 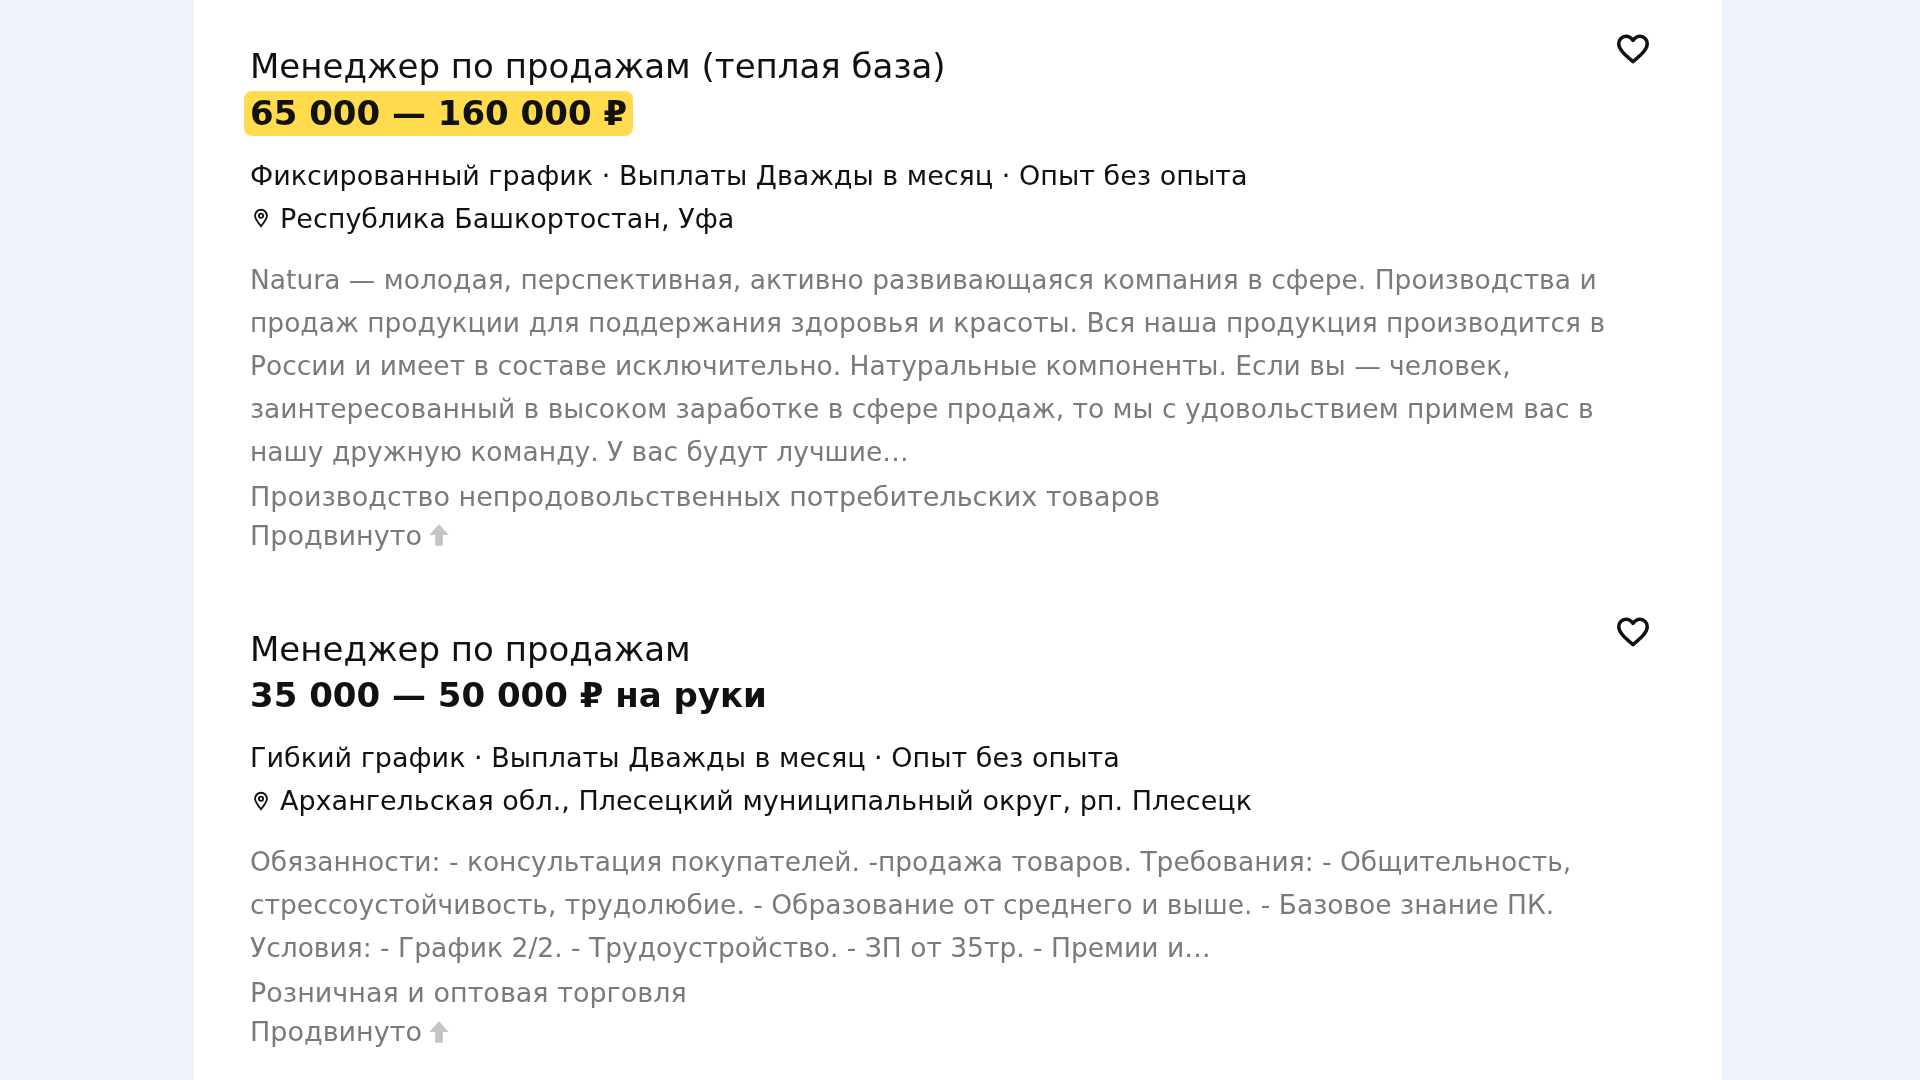 I want to click on industry-text: Розничная и оптовая торговля, so click(x=469, y=993).